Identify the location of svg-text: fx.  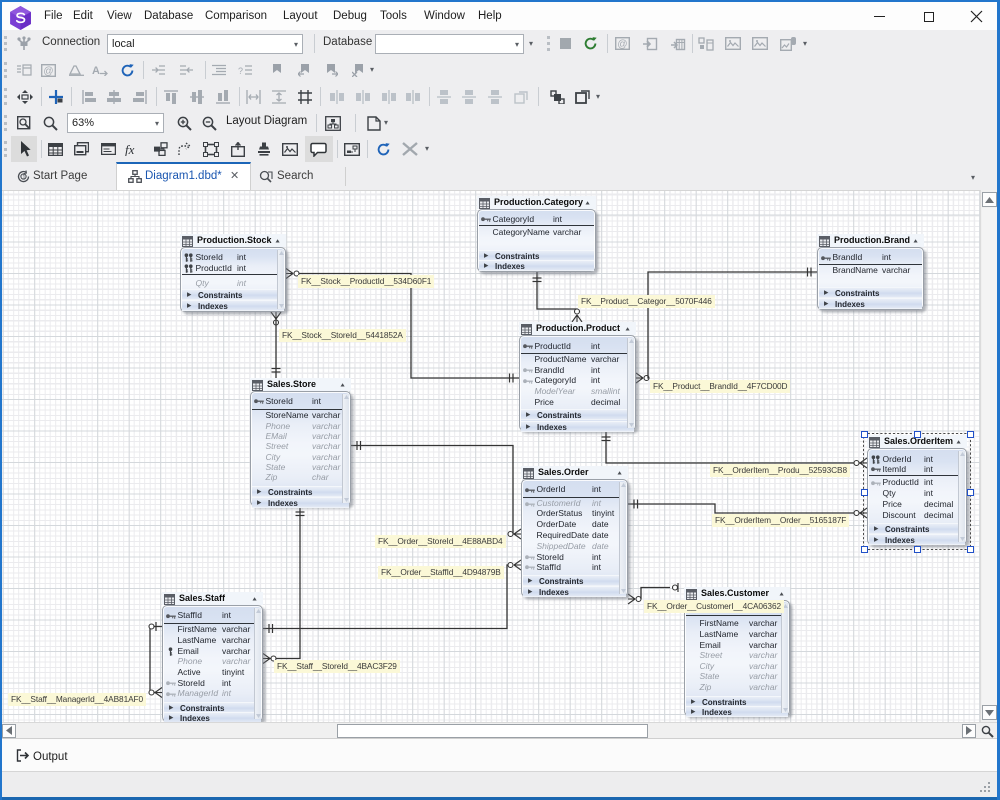
(130, 149).